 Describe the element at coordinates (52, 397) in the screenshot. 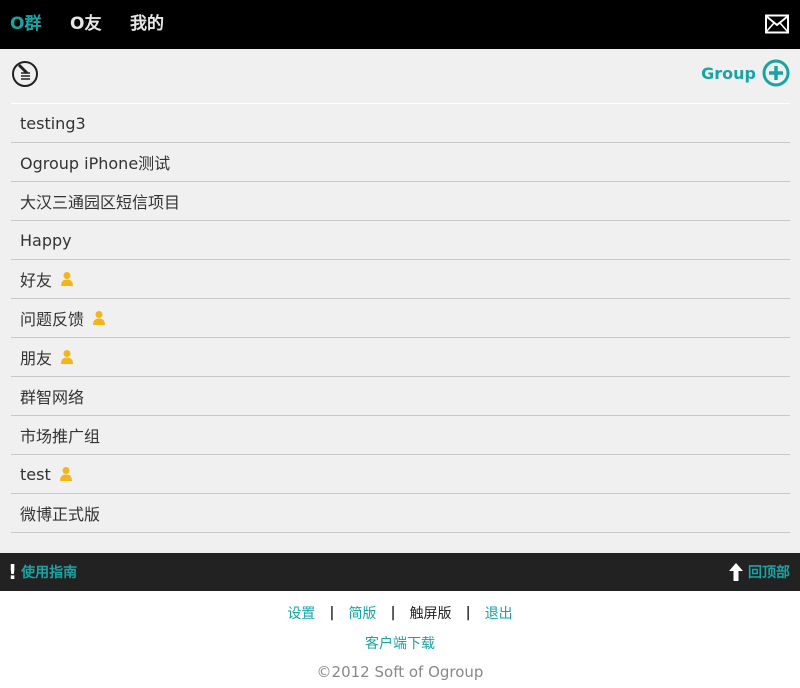

I see `group-name: 群智网络` at that location.